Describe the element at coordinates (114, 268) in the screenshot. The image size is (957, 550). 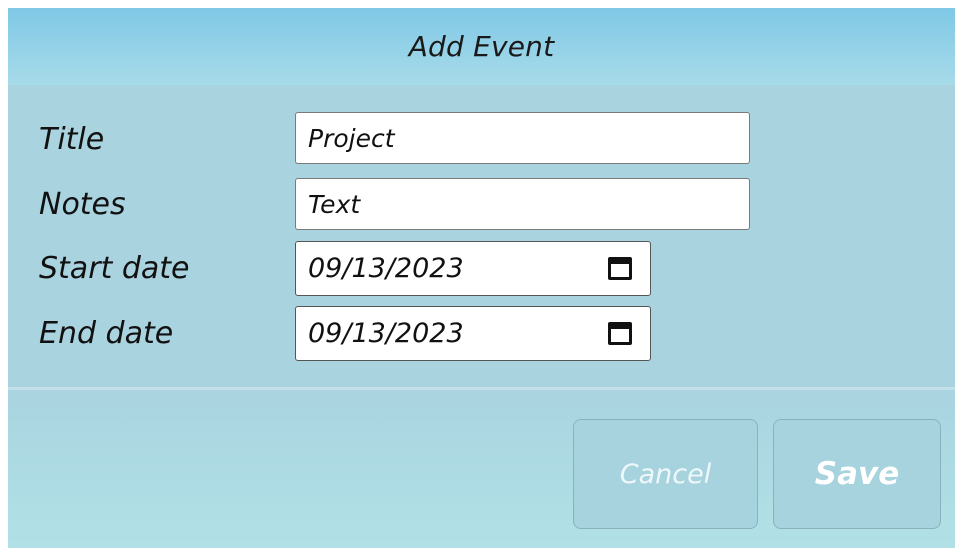
I see `start-date-label: Start date` at that location.